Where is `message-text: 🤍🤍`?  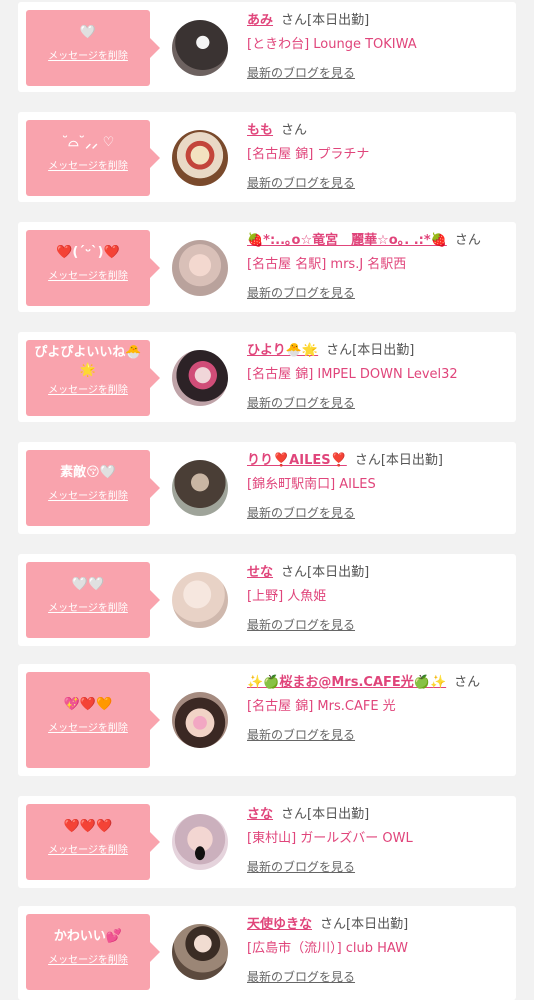 message-text: 🤍🤍 is located at coordinates (88, 584).